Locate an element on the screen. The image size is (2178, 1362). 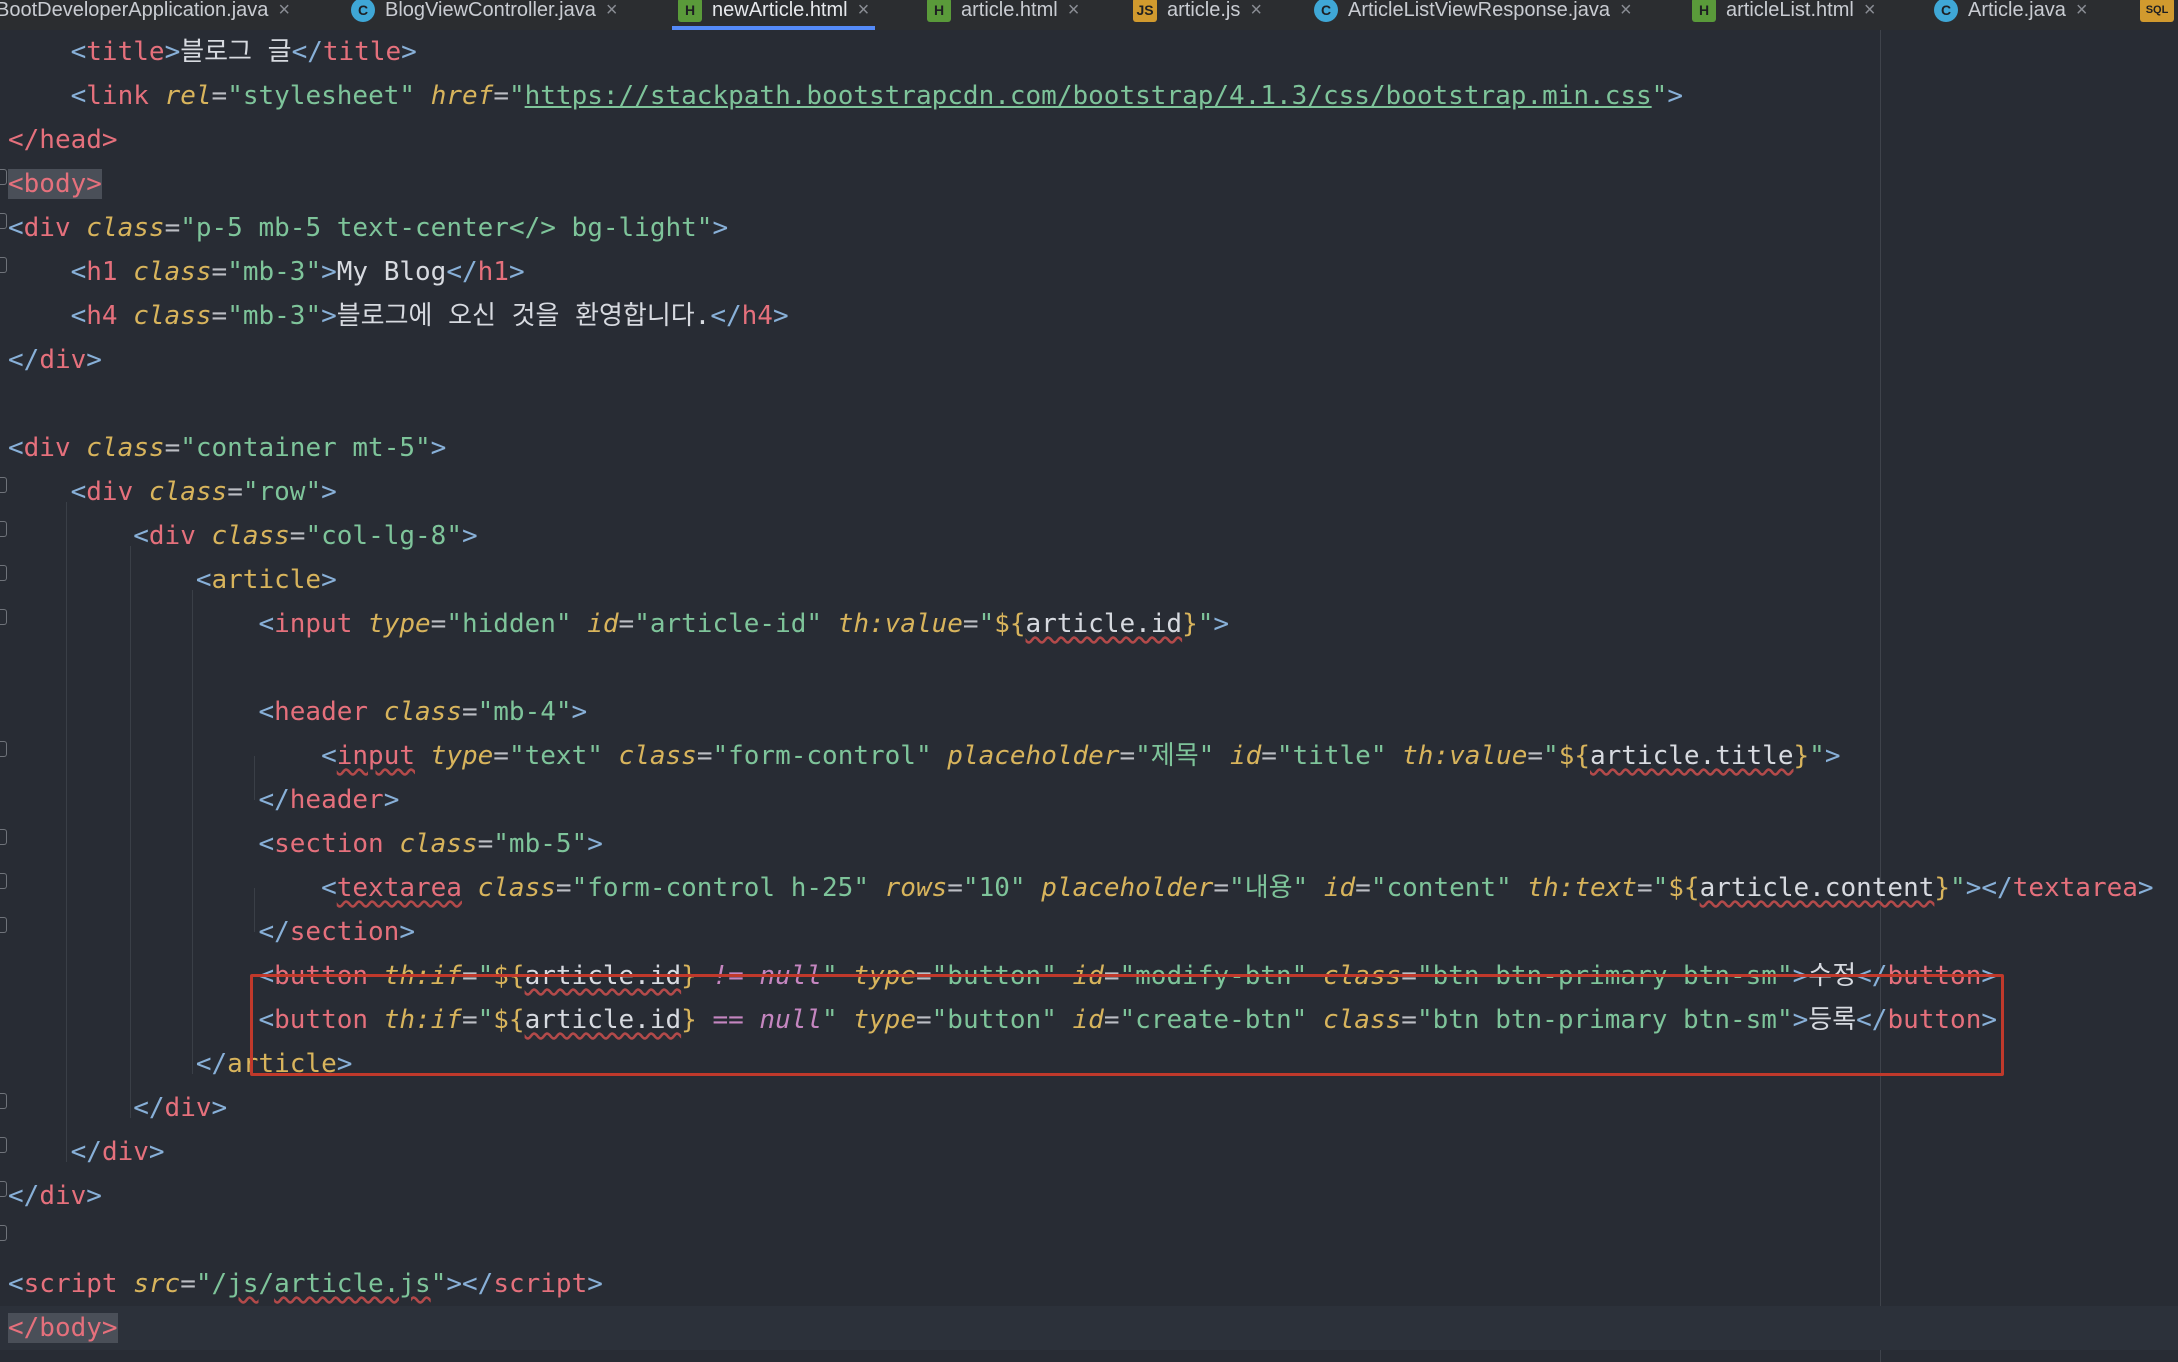
code-line: <section class="mb-5"> is located at coordinates (305, 844).